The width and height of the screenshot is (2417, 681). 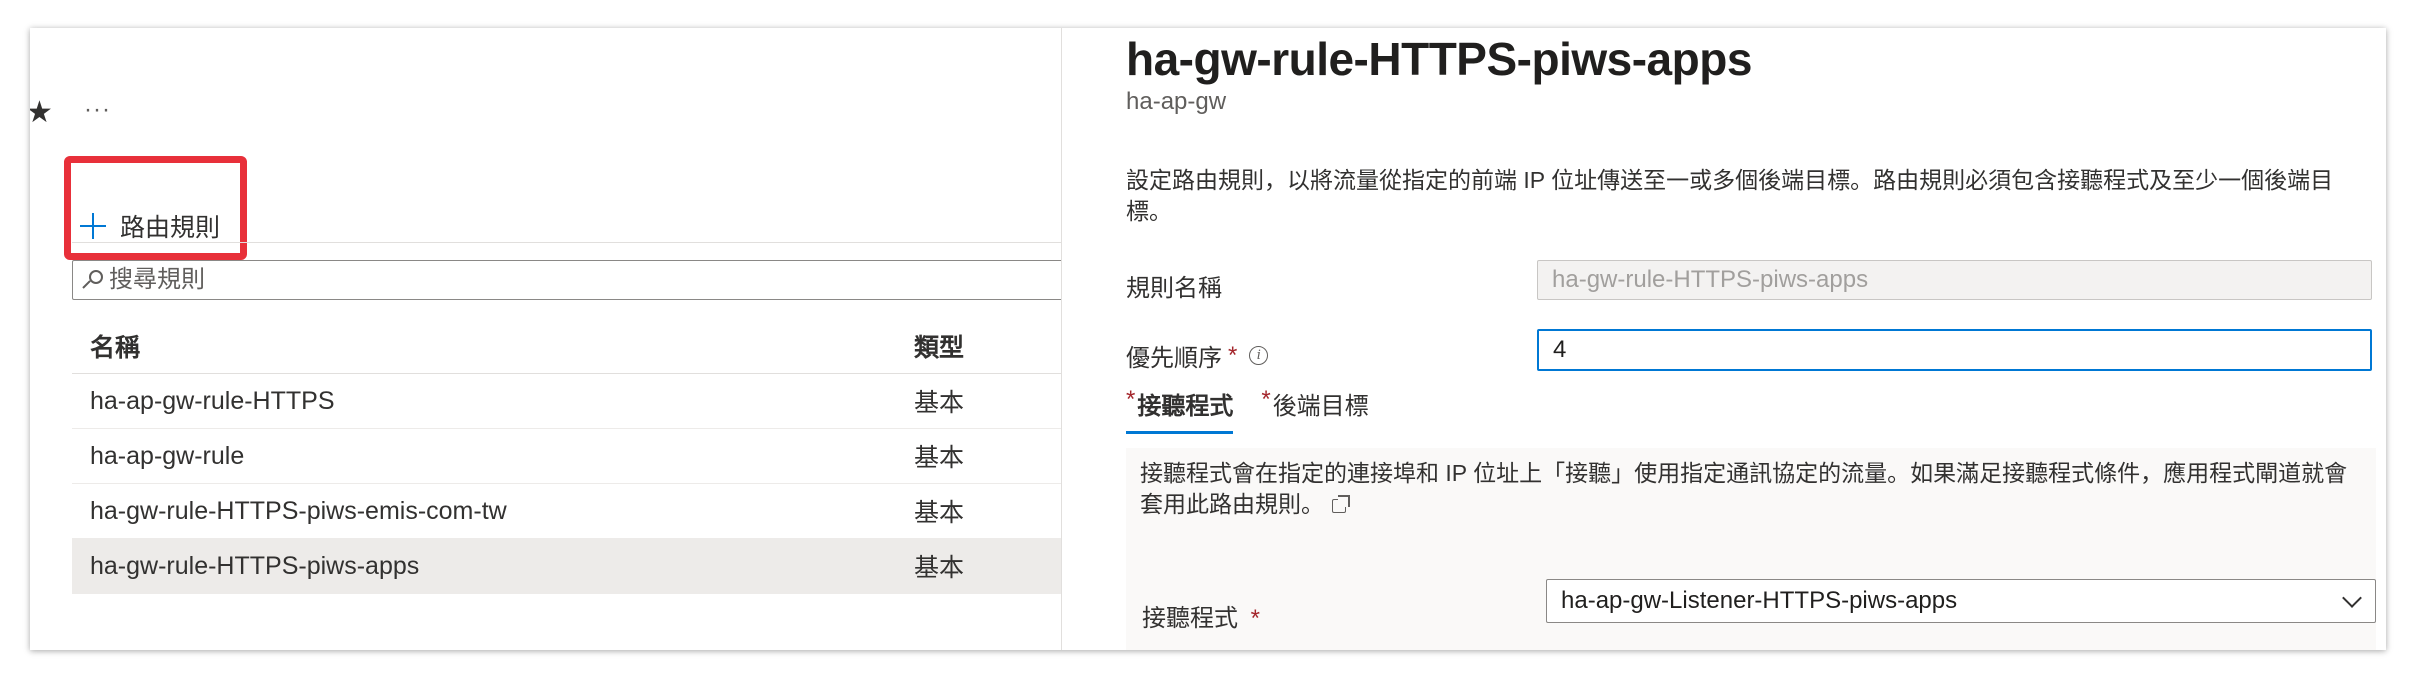 I want to click on column-header-name: 名稱, so click(x=493, y=346).